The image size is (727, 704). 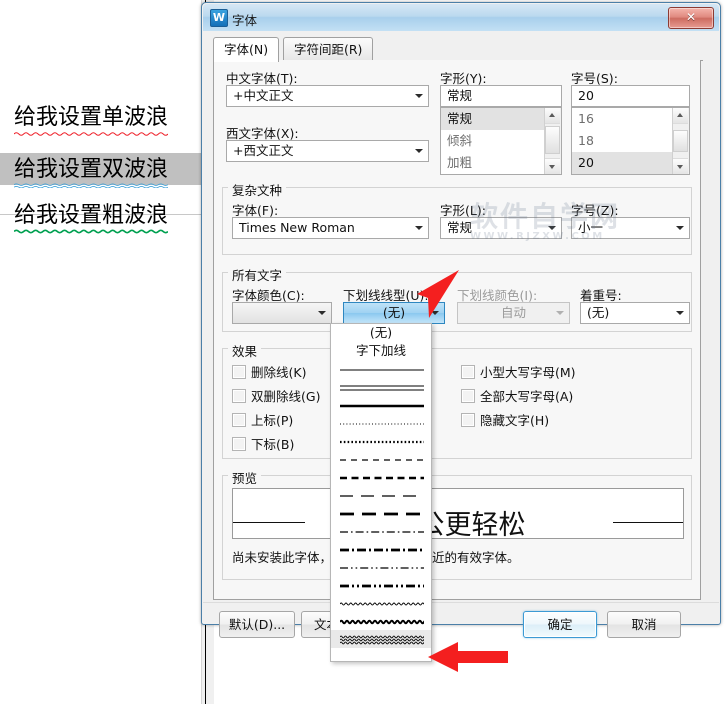 I want to click on ok-button: 确定, so click(x=560, y=624).